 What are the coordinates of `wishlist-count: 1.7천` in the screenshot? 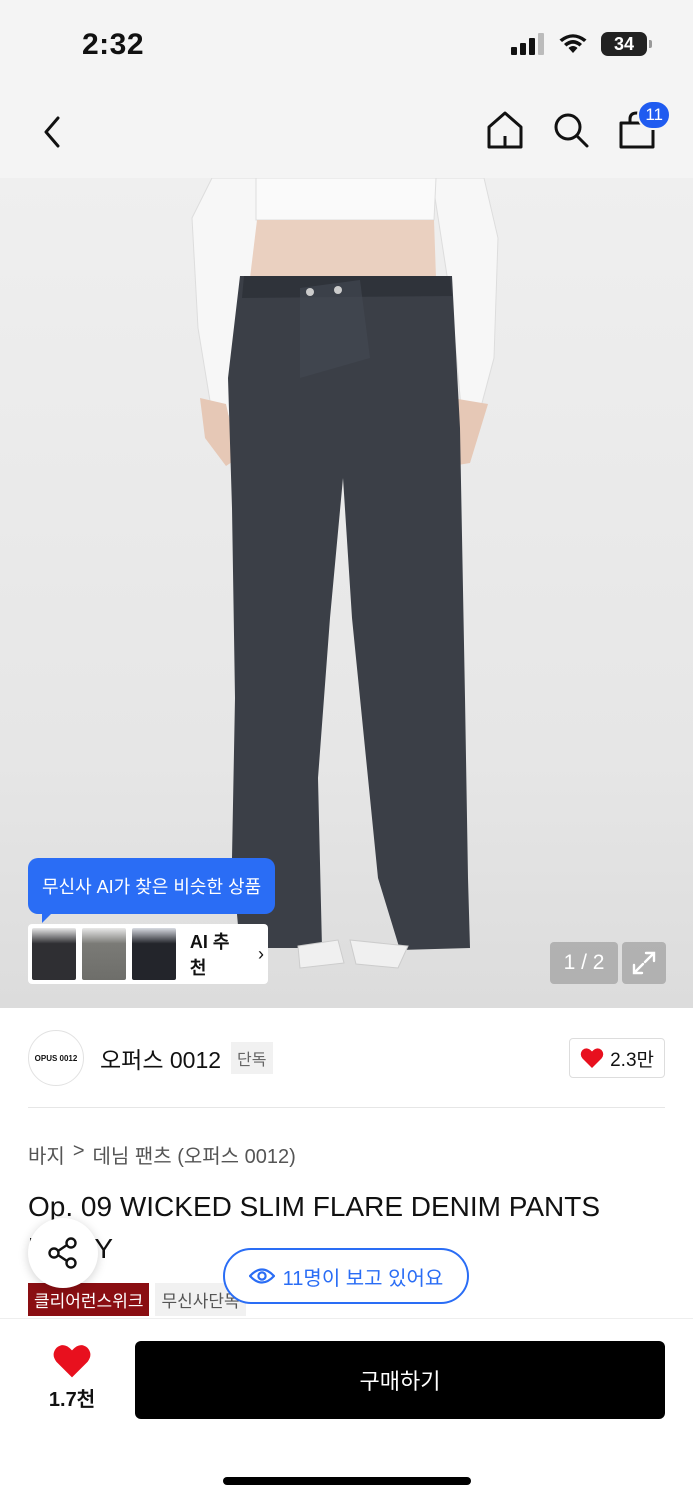 It's located at (72, 1400).